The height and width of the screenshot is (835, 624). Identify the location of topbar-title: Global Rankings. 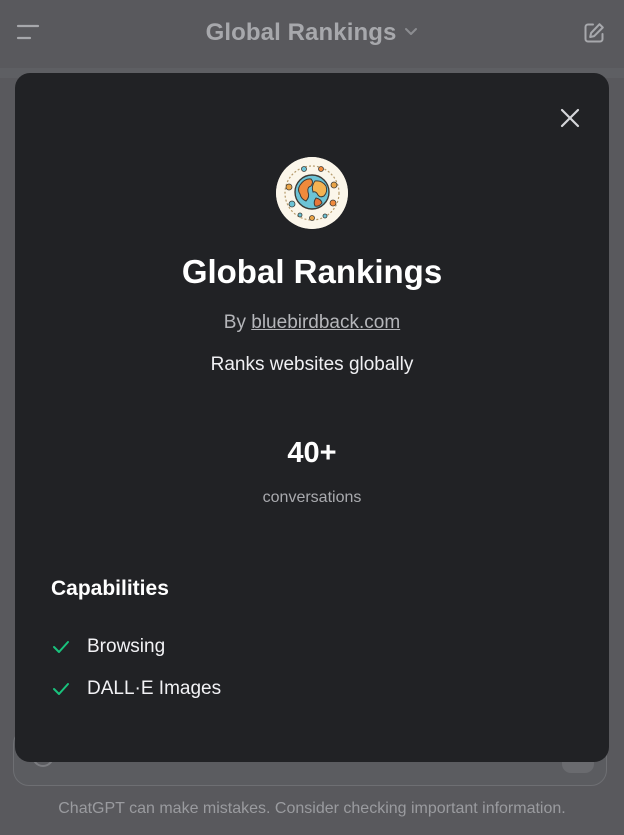
(301, 32).